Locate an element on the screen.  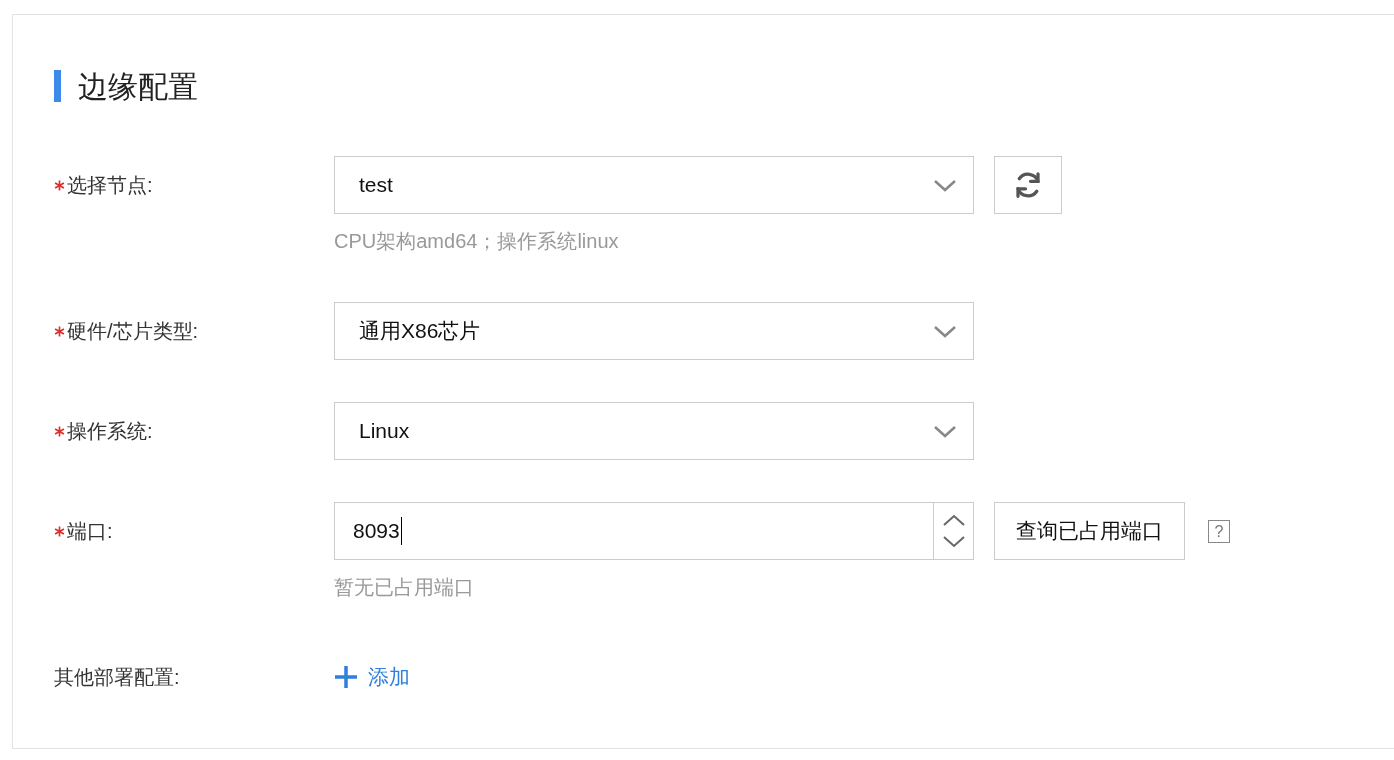
field-label: 选择节点: is located at coordinates (110, 185).